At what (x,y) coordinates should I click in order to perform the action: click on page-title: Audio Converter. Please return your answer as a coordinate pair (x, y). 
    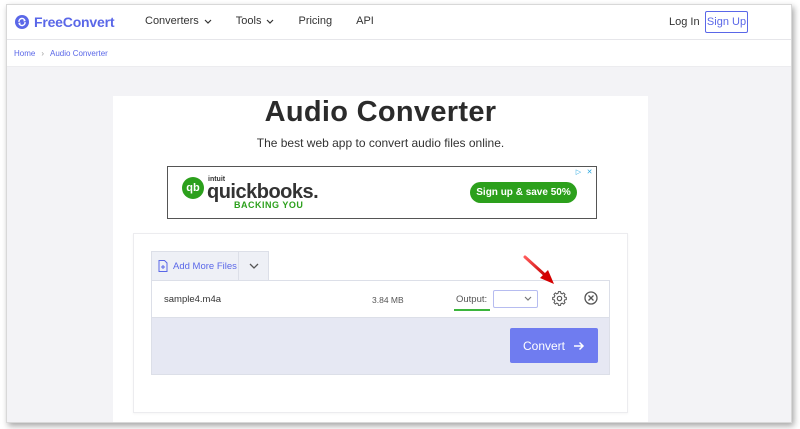
    Looking at the image, I should click on (380, 112).